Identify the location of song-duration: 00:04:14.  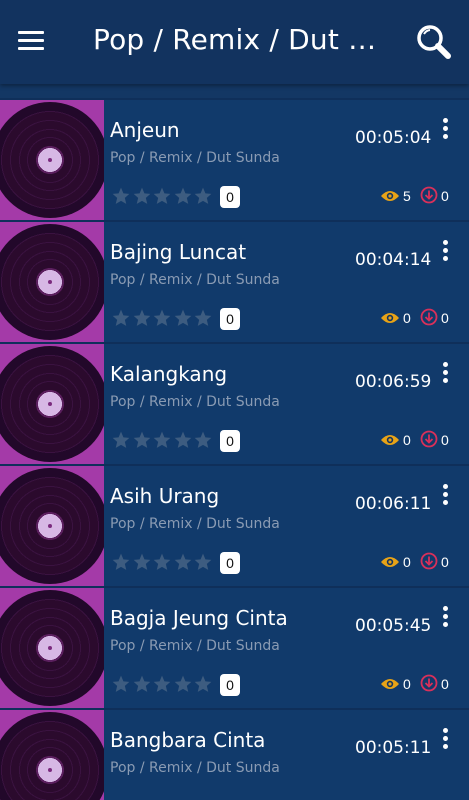
(393, 260).